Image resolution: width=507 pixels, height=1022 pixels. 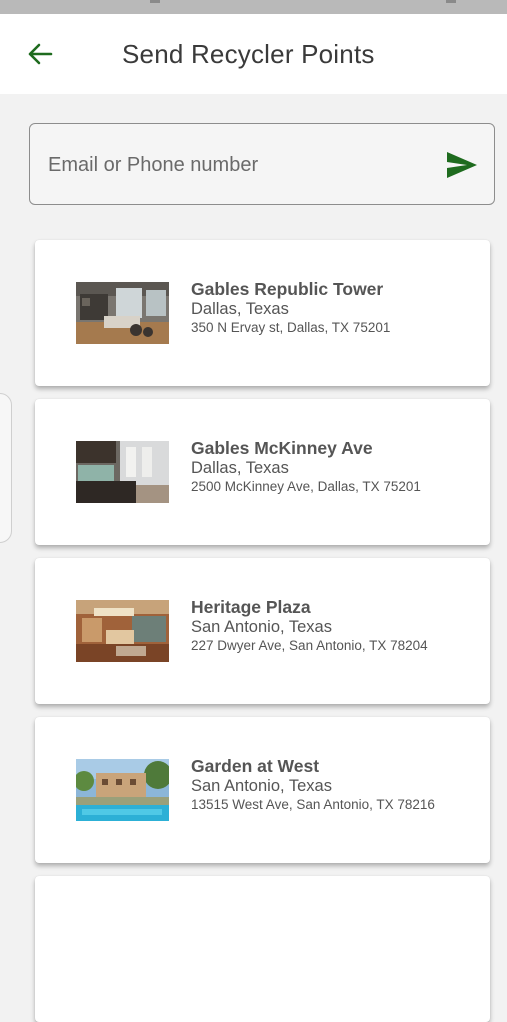 What do you see at coordinates (253, 7) in the screenshot?
I see `status-bar` at bounding box center [253, 7].